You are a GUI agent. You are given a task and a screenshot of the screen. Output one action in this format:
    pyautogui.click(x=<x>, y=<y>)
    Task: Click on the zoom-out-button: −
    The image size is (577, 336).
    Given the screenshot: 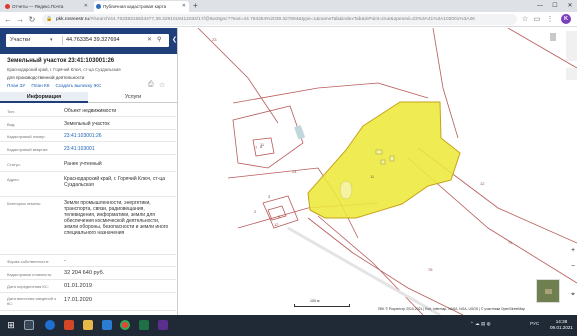 What is the action you would take?
    pyautogui.click(x=573, y=267)
    